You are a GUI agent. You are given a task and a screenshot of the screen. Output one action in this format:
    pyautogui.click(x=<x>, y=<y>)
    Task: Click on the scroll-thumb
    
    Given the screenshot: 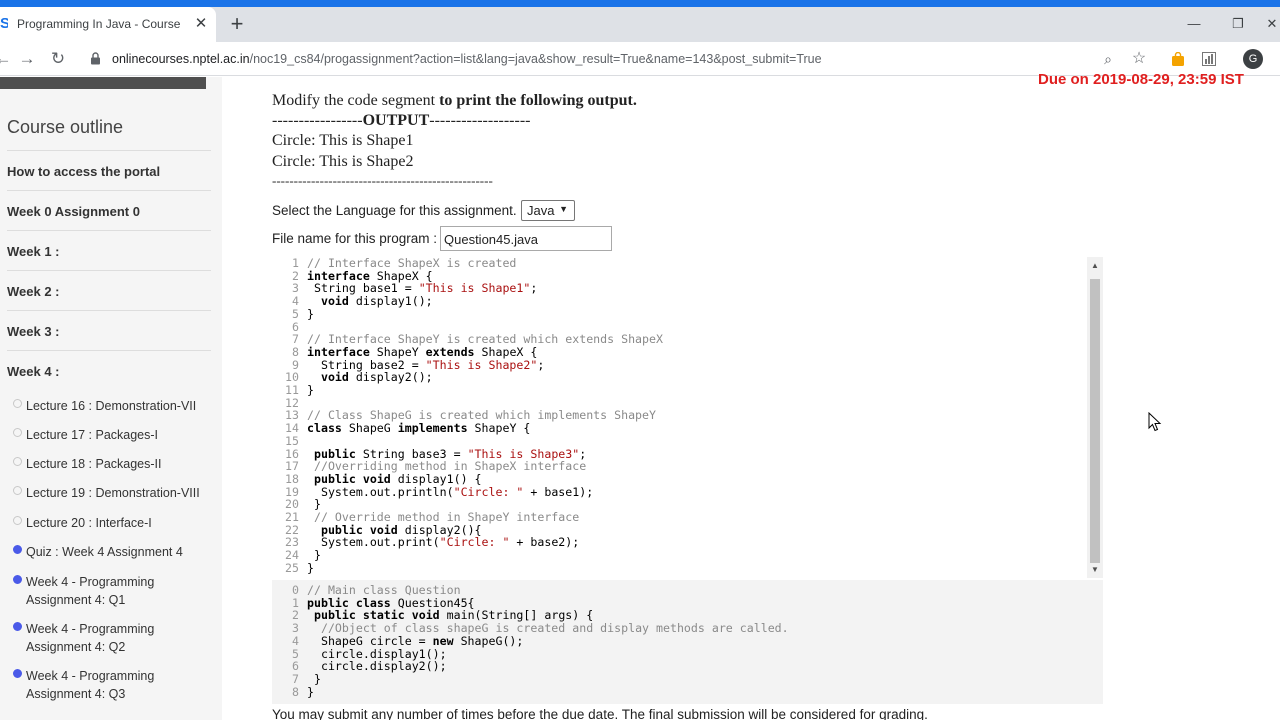 What is the action you would take?
    pyautogui.click(x=1095, y=421)
    